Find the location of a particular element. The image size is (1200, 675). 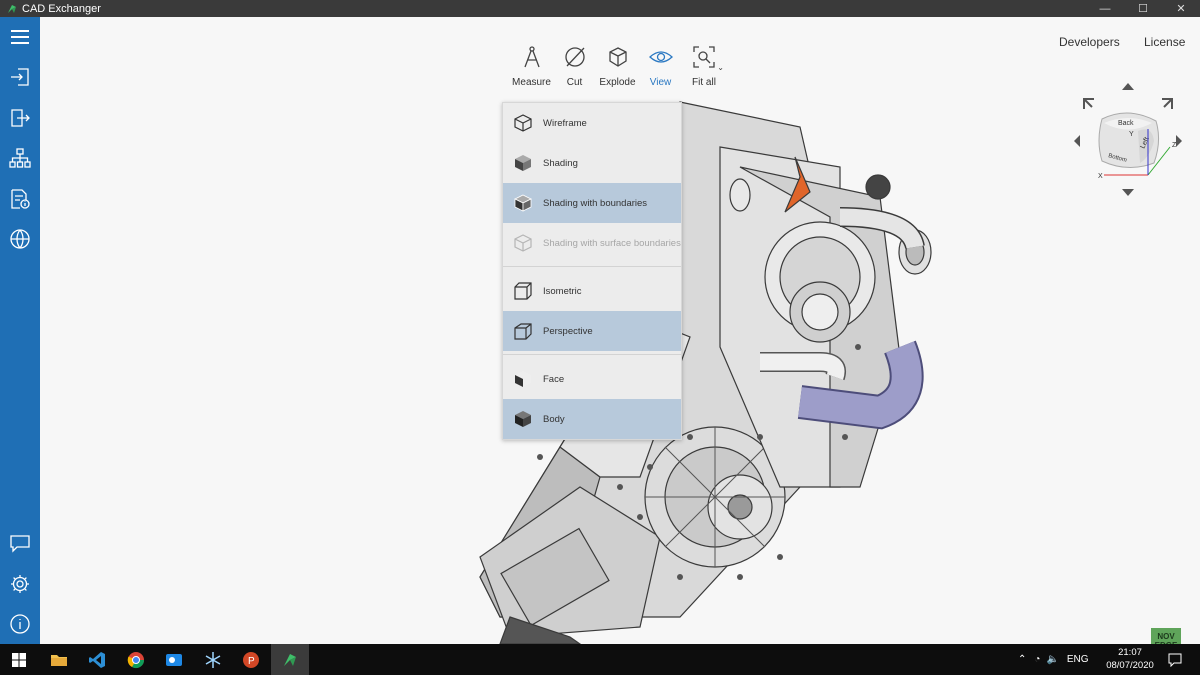

title-bar: CAD Exchanger — ☐ ✕ is located at coordinates (600, 8).